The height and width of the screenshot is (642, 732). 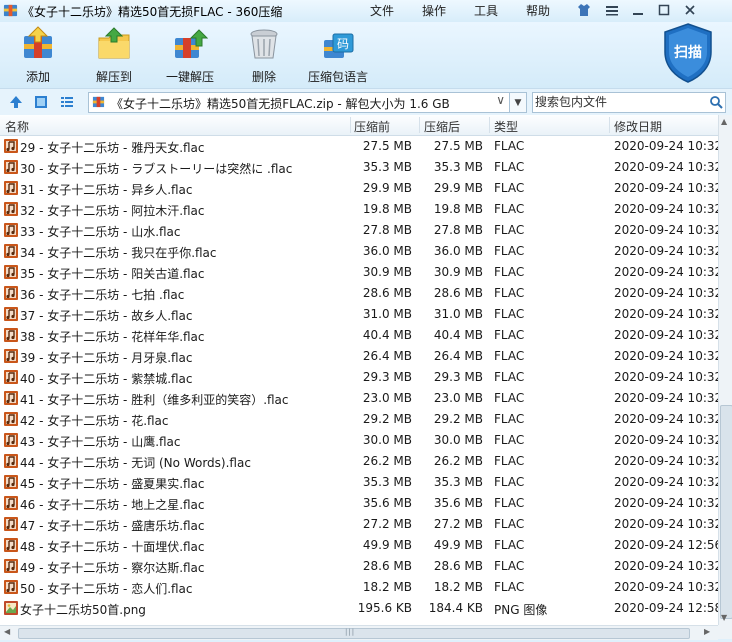 I want to click on close-icon, so click(x=690, y=10).